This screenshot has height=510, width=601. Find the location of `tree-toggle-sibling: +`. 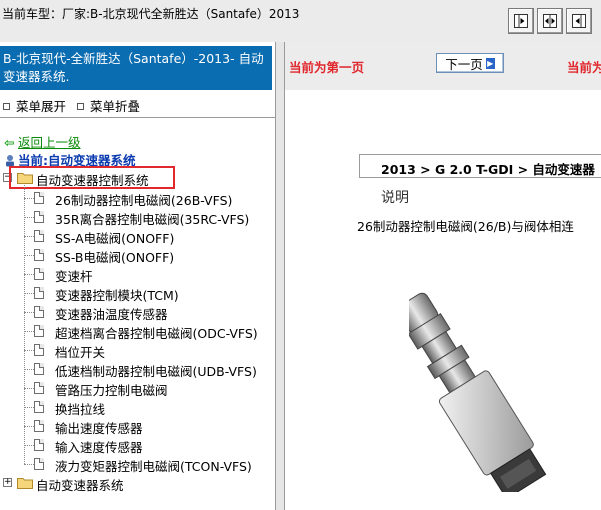

tree-toggle-sibling: + is located at coordinates (7, 482).